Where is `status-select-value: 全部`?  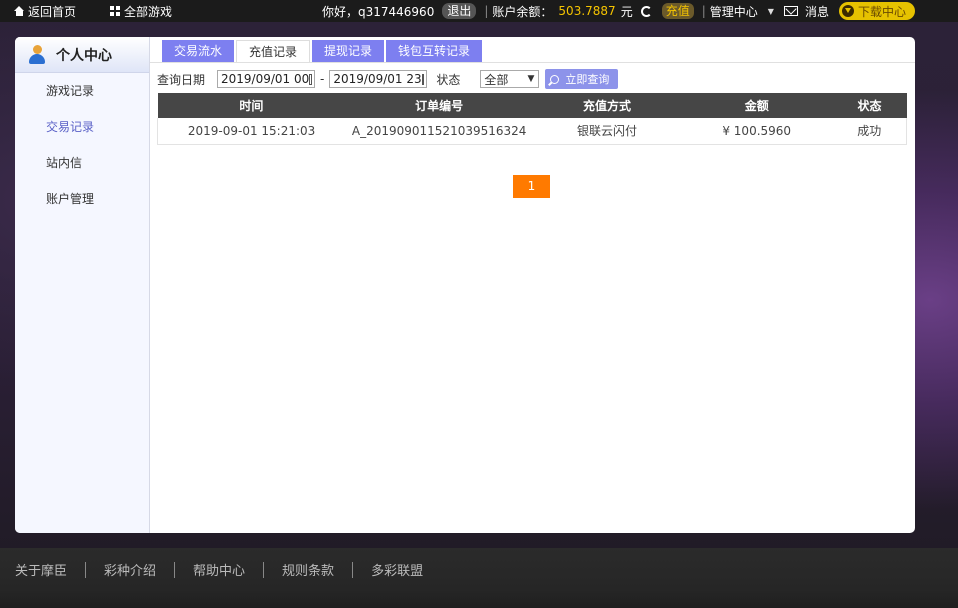 status-select-value: 全部 is located at coordinates (496, 79).